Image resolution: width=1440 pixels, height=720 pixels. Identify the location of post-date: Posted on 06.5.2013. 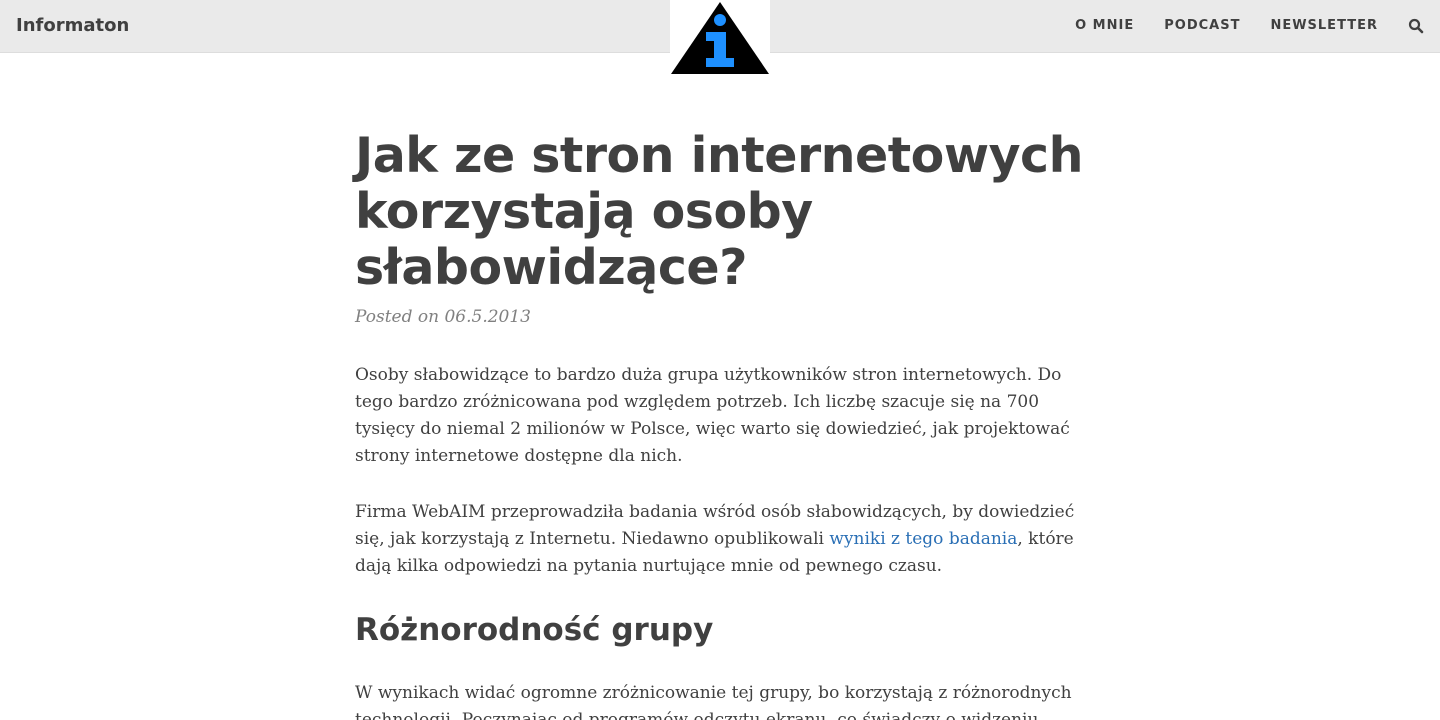
(443, 317).